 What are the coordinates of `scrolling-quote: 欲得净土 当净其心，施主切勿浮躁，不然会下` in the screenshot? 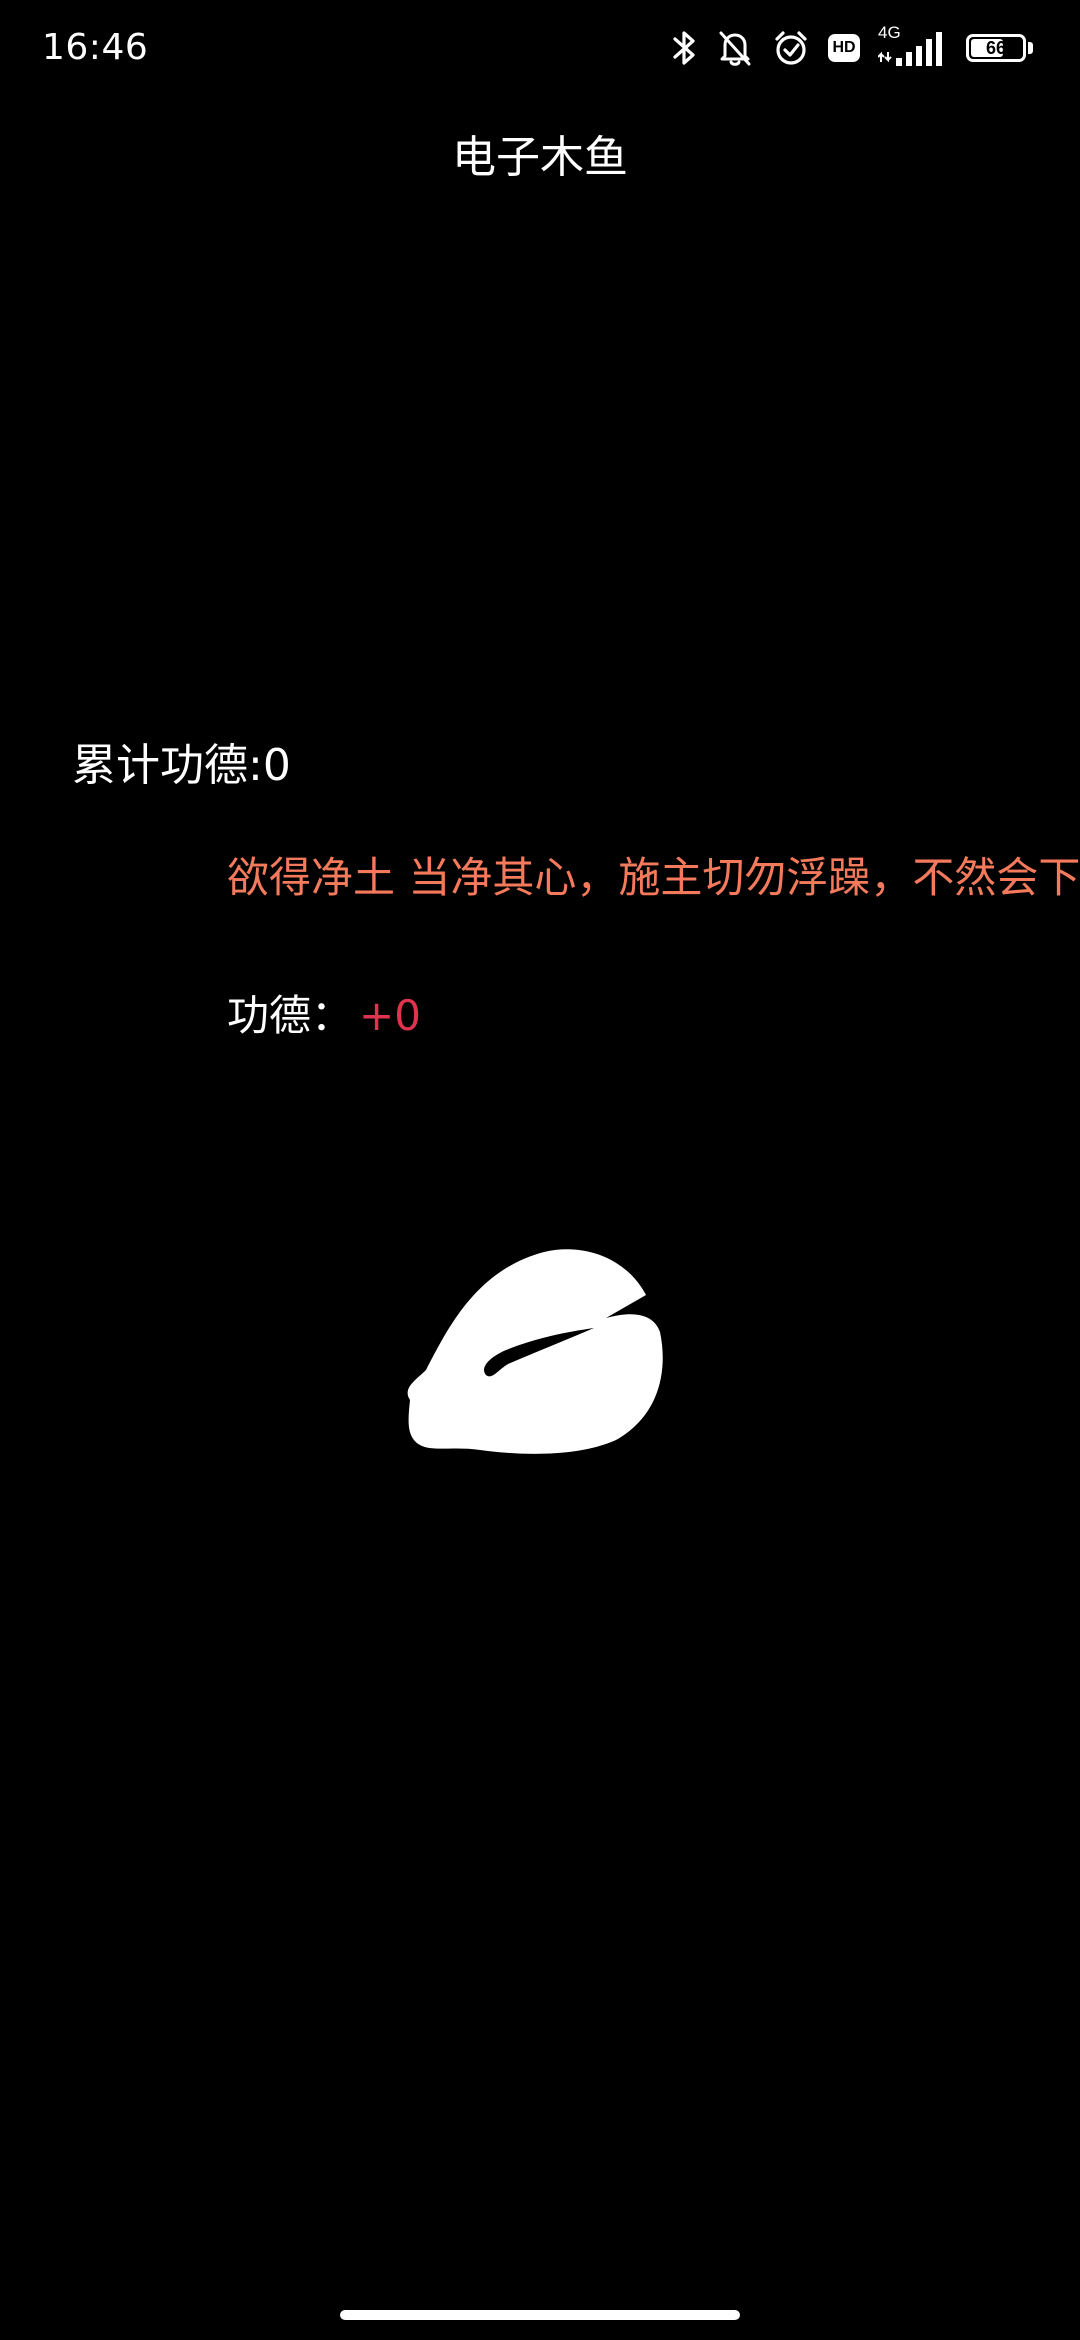 It's located at (653, 878).